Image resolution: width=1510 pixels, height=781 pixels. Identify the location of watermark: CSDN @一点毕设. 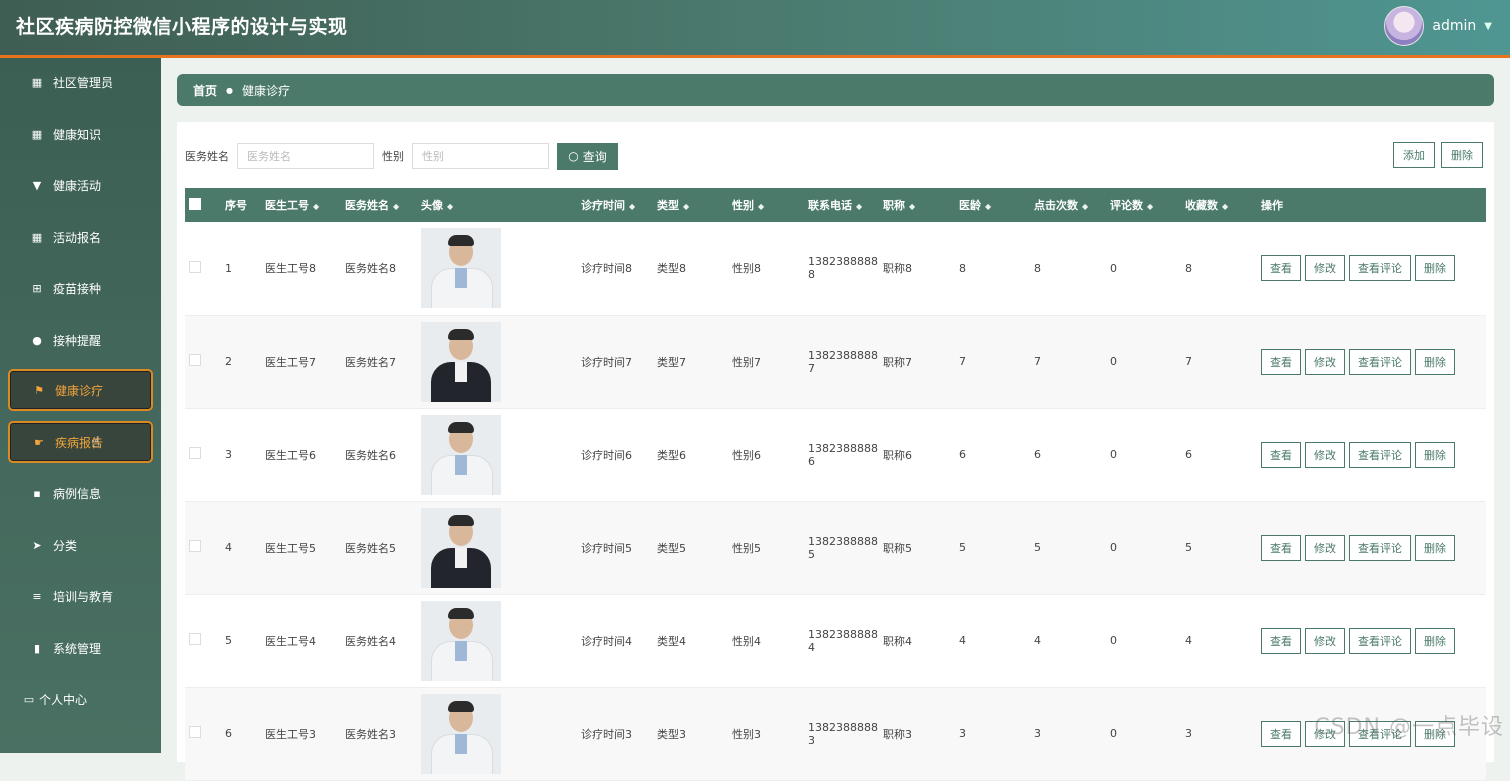
(1409, 727).